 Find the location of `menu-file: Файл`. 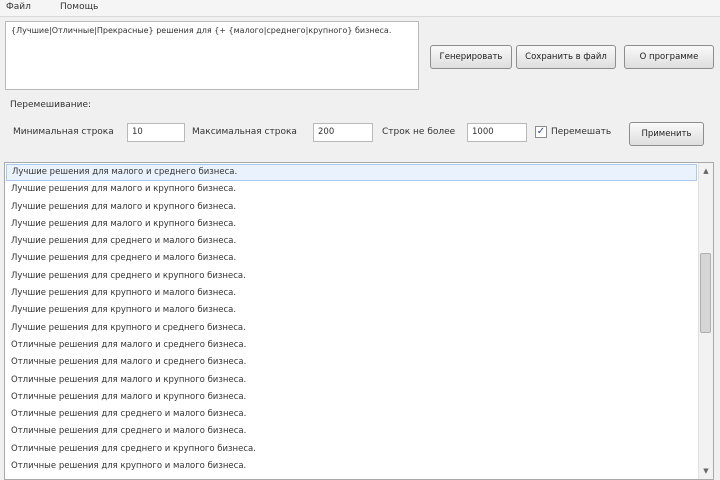

menu-file: Файл is located at coordinates (18, 7).